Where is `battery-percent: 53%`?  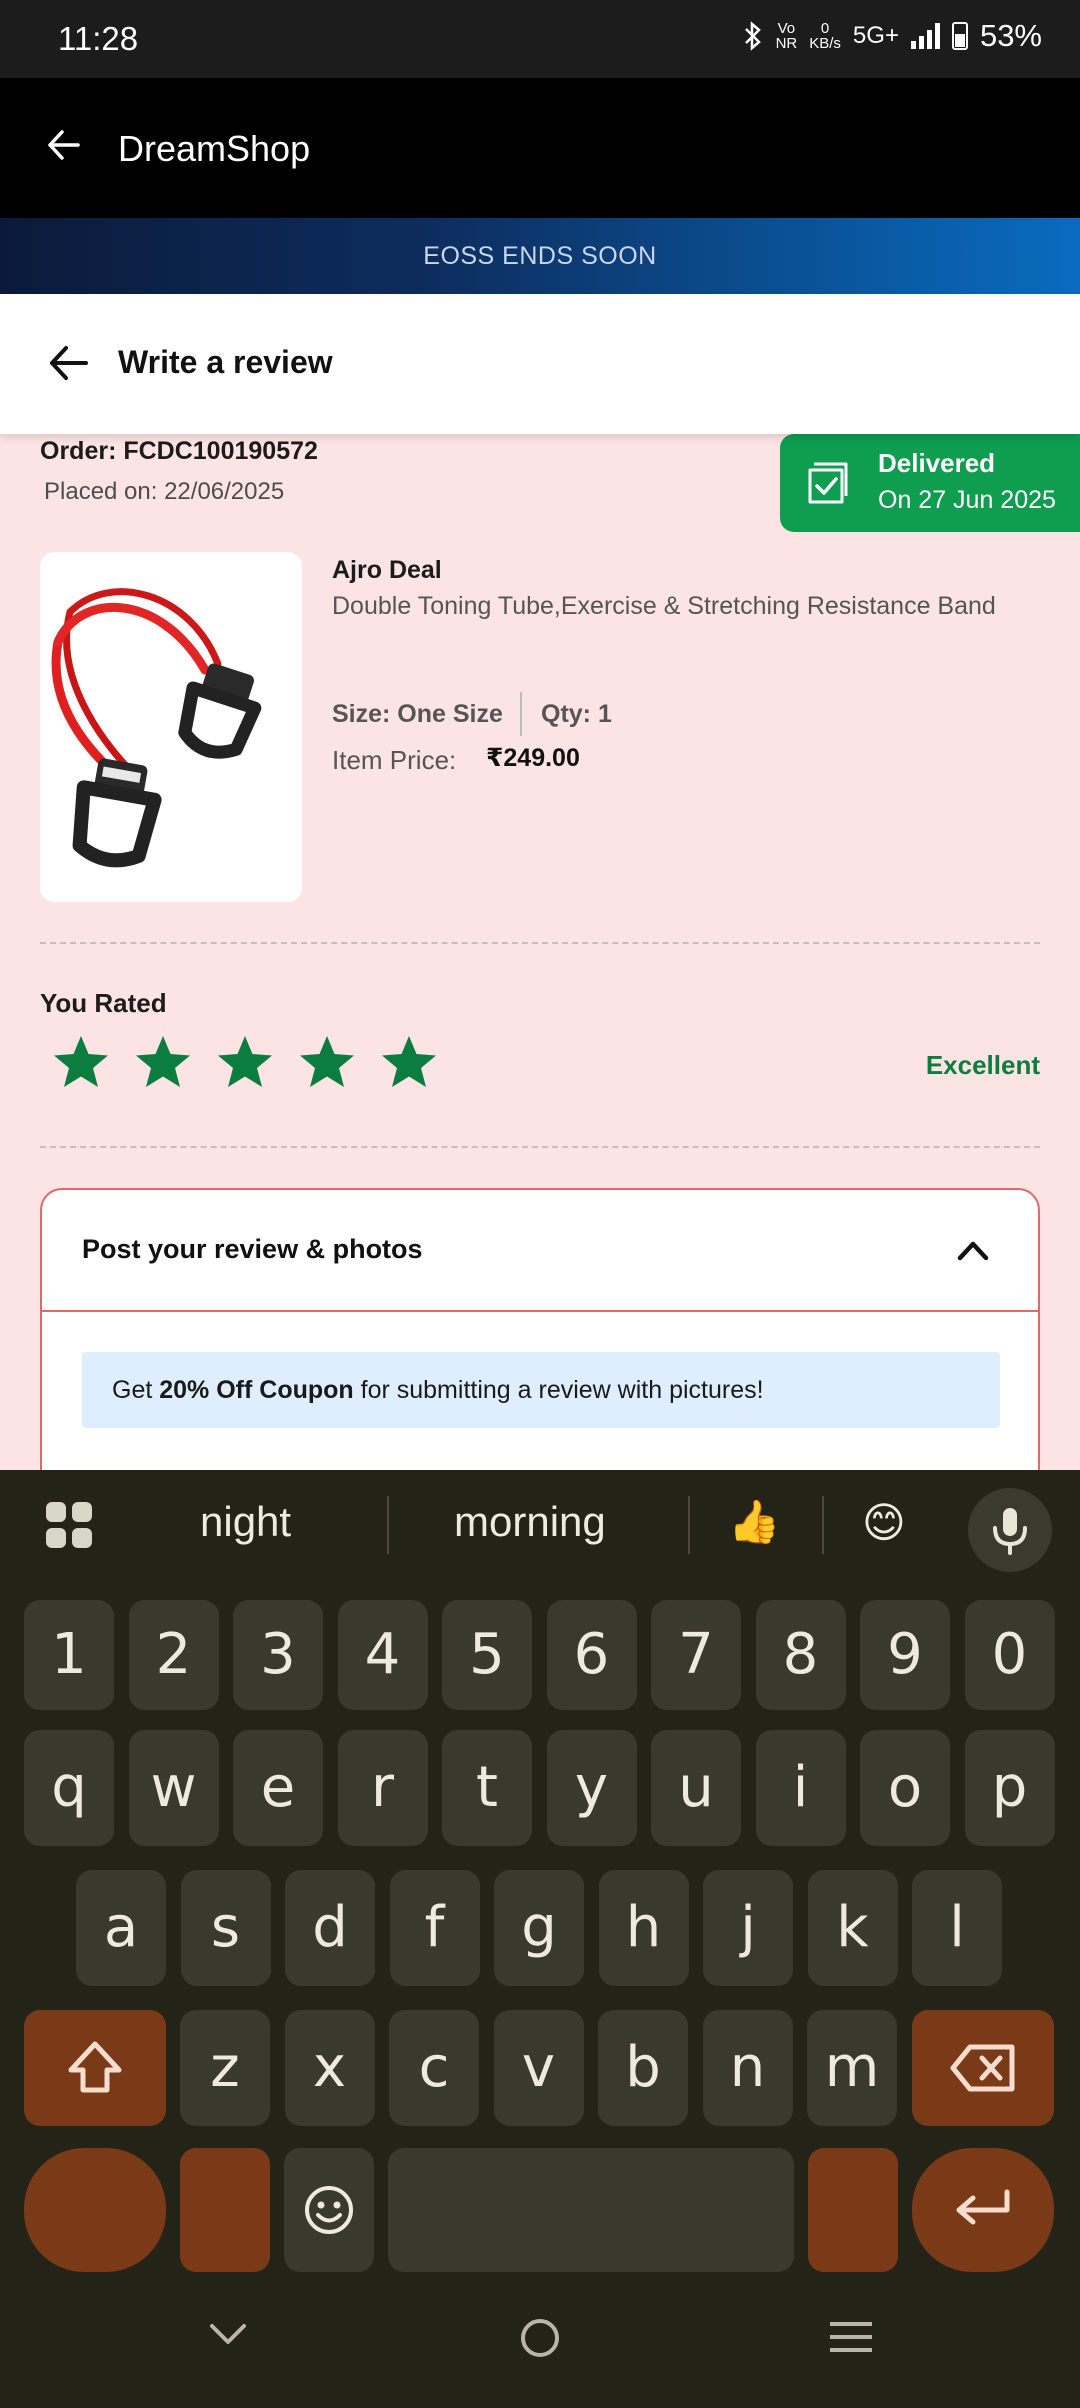 battery-percent: 53% is located at coordinates (1010, 35).